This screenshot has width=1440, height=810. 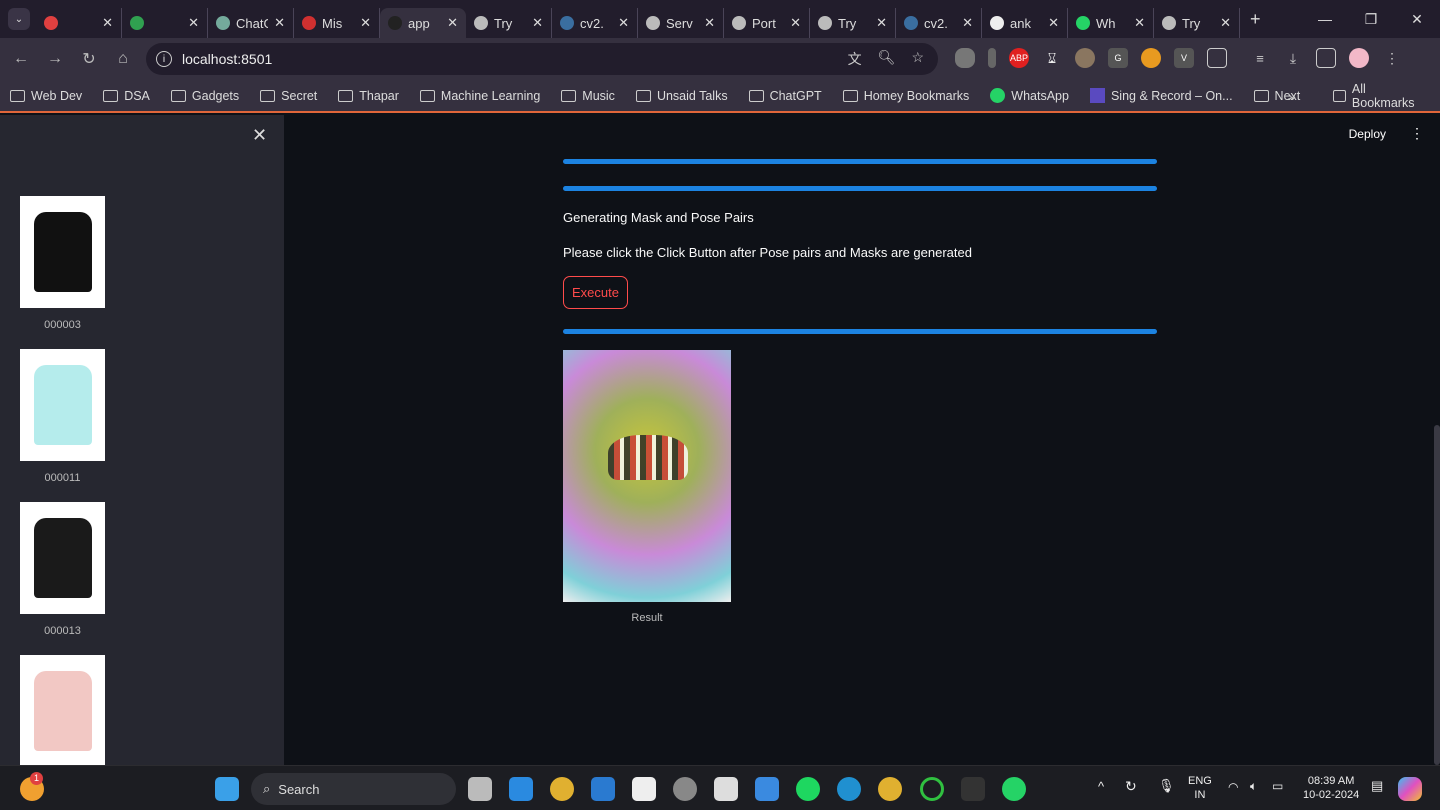 What do you see at coordinates (1376, 96) in the screenshot?
I see `all-bookmarks: All Bookmarks` at bounding box center [1376, 96].